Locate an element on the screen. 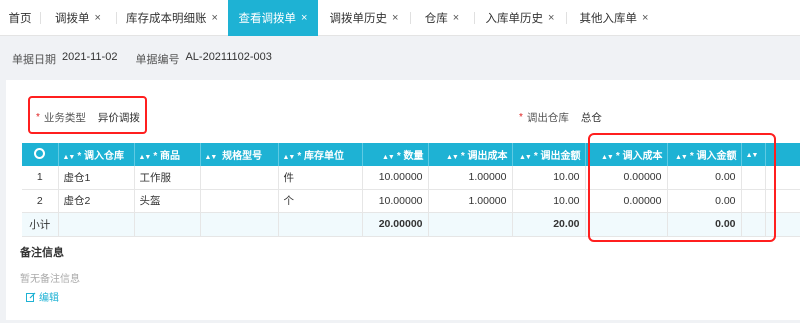 Image resolution: width=800 pixels, height=323 pixels. cell-product: 工作服 is located at coordinates (167, 178).